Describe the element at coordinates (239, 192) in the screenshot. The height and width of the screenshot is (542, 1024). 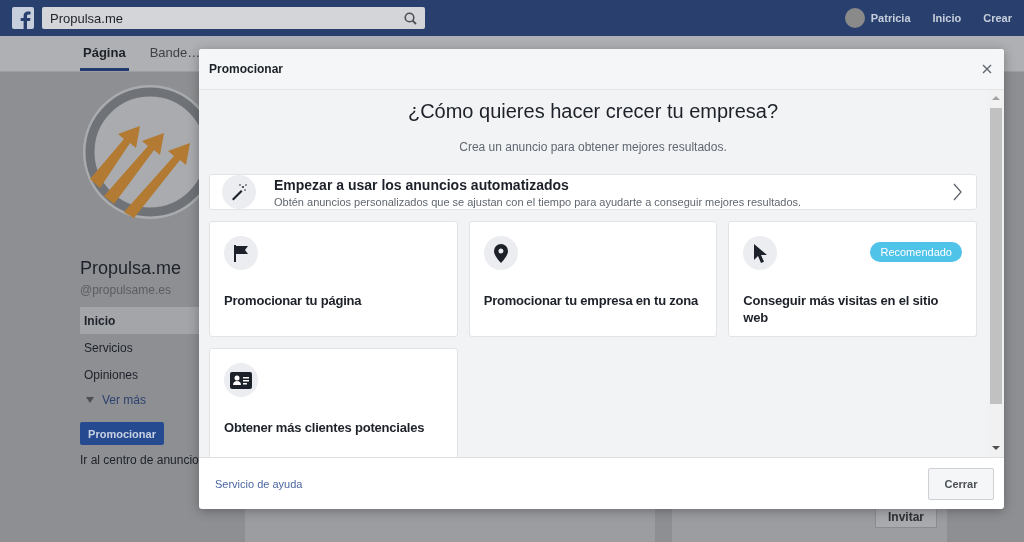
I see `magic-wand-icon` at that location.